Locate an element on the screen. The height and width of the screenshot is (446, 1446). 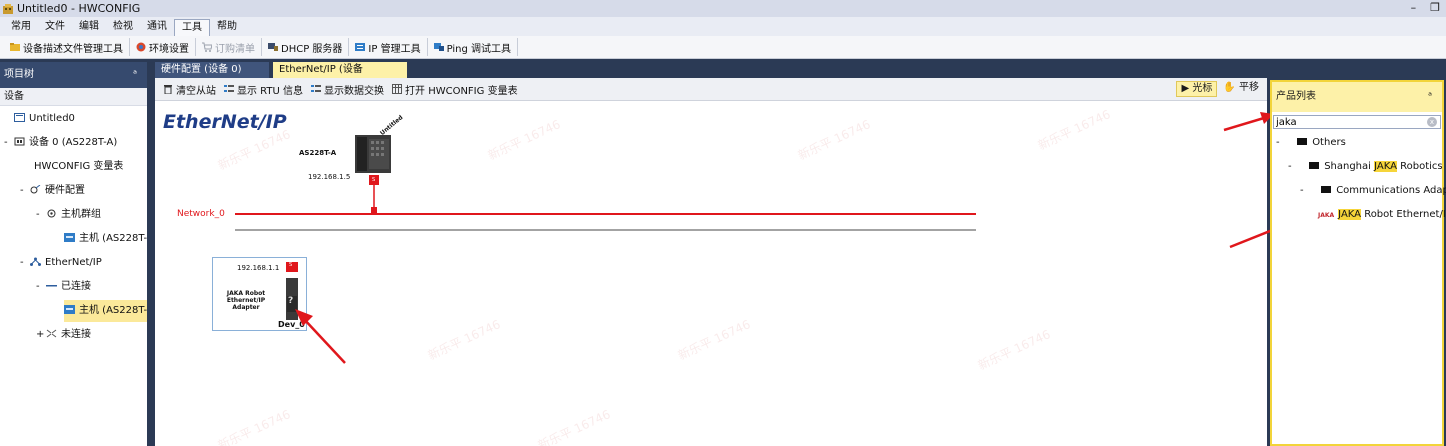
unconnected-icon is located at coordinates (51, 333).